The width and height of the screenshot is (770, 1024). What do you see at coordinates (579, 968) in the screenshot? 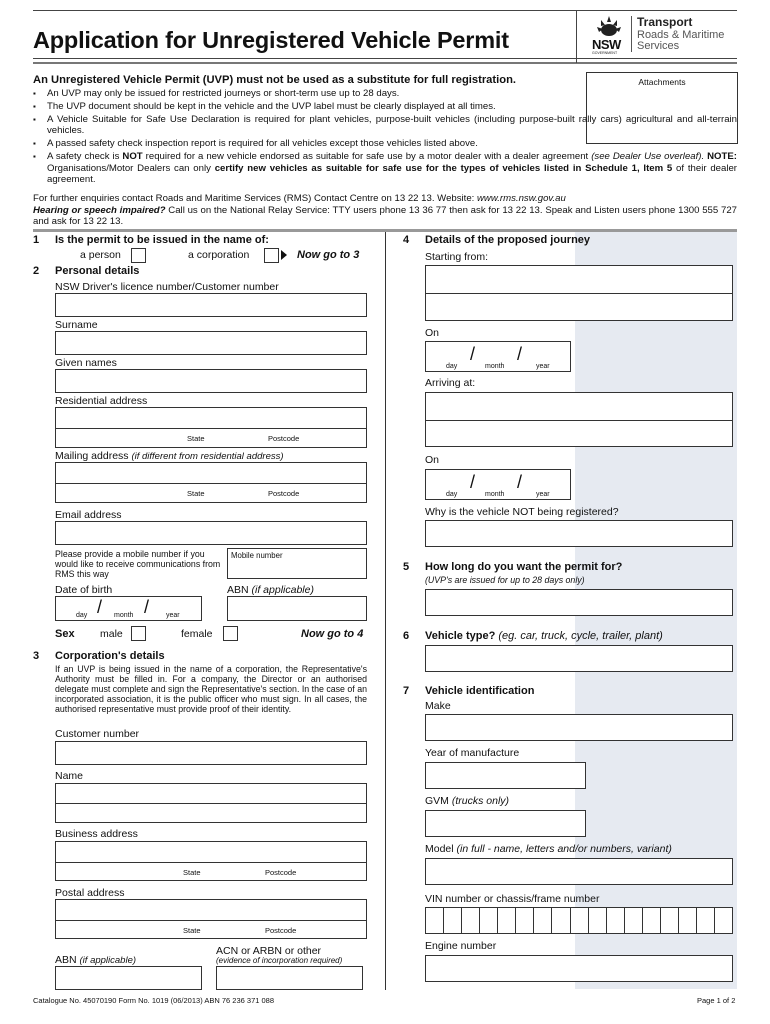
I see `engine-number-input` at bounding box center [579, 968].